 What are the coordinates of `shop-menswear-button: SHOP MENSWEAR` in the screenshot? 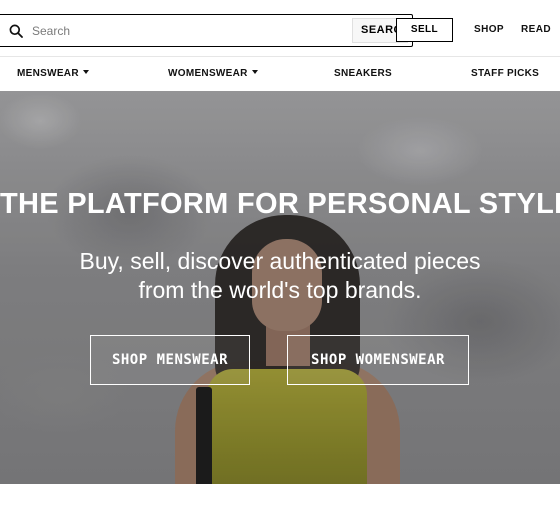 It's located at (170, 360).